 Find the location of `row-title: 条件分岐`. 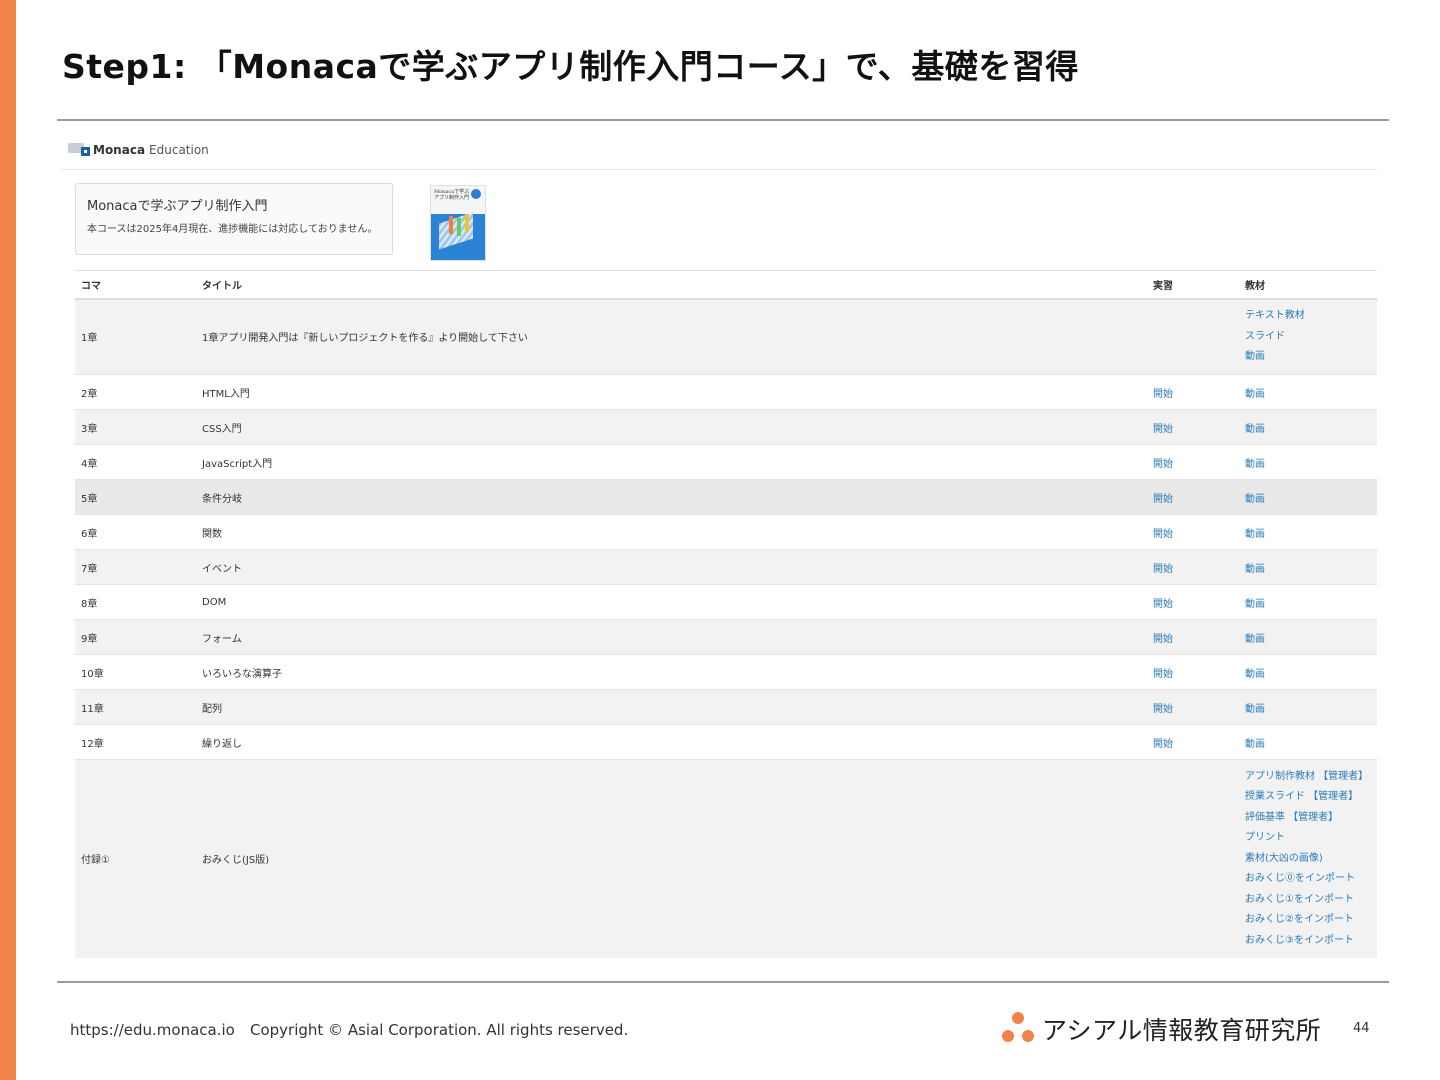

row-title: 条件分岐 is located at coordinates (671, 497).